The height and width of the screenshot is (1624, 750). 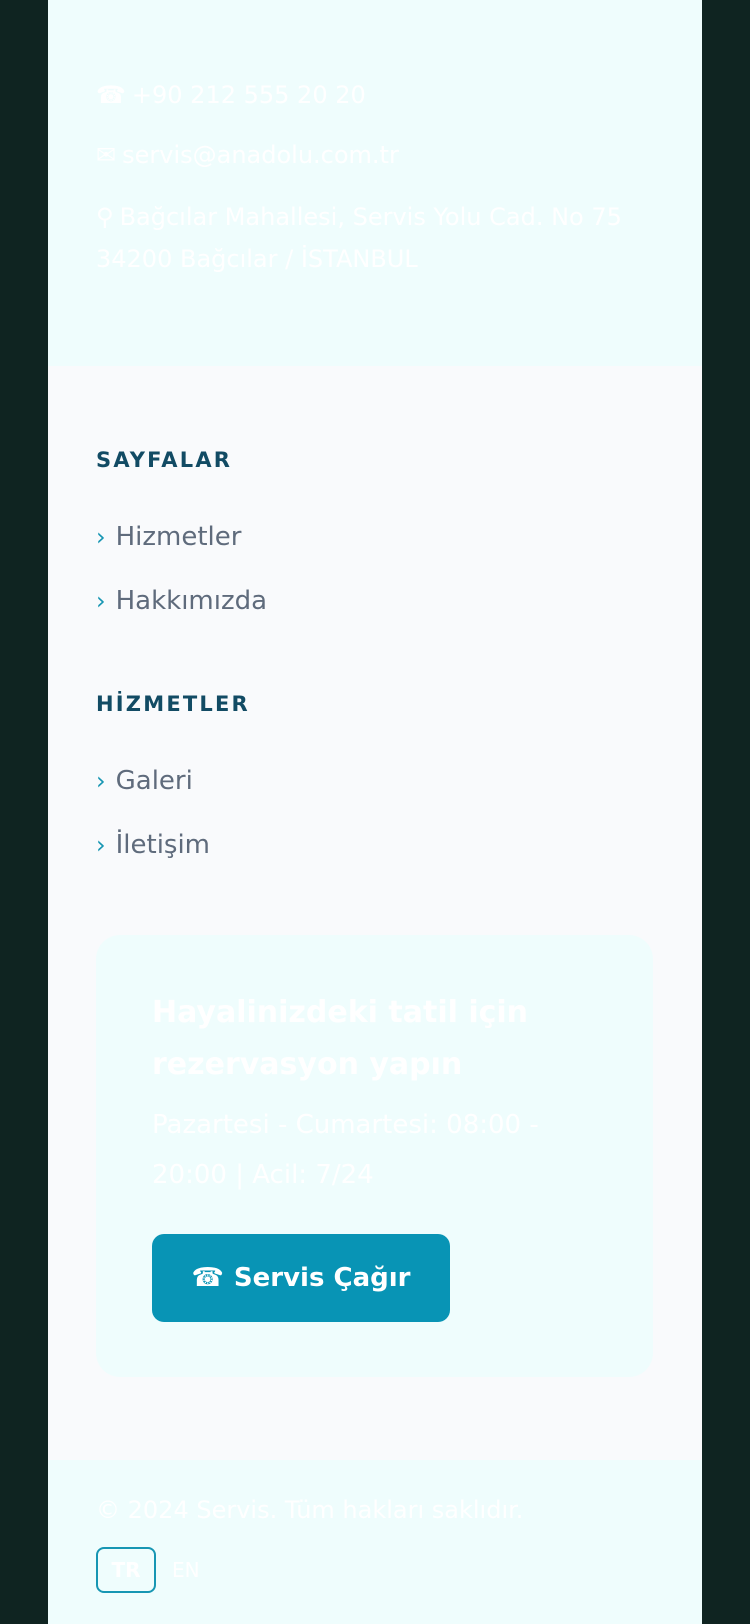 I want to click on nav-link-iletisim: › İletişim, so click(x=153, y=845).